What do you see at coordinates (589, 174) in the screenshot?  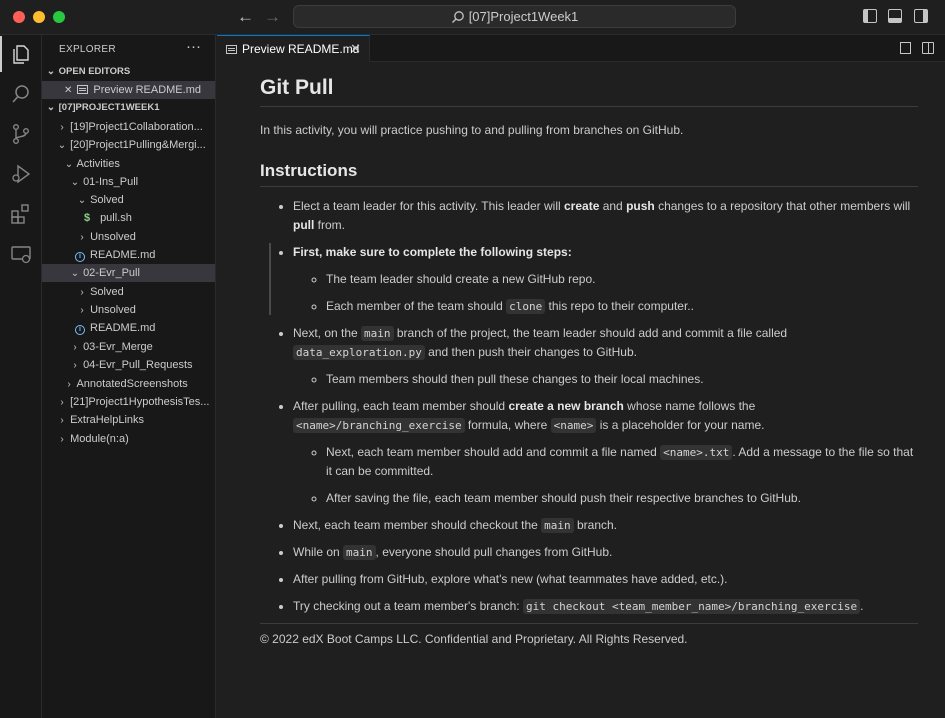 I see `instructions-heading: Instructions` at bounding box center [589, 174].